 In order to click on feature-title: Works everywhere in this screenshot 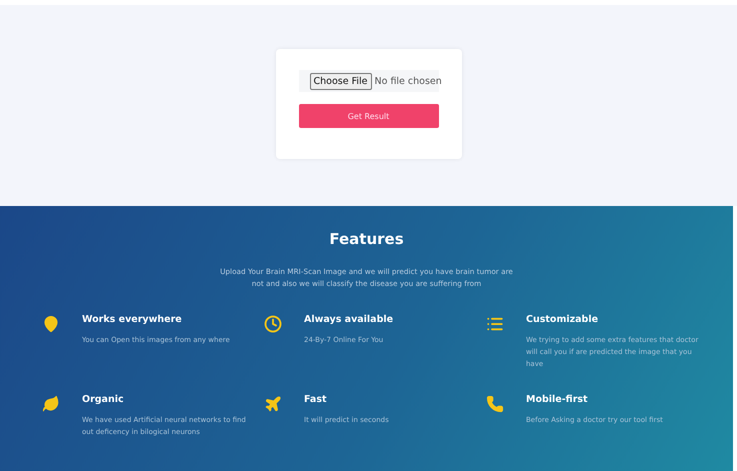, I will do `click(132, 319)`.